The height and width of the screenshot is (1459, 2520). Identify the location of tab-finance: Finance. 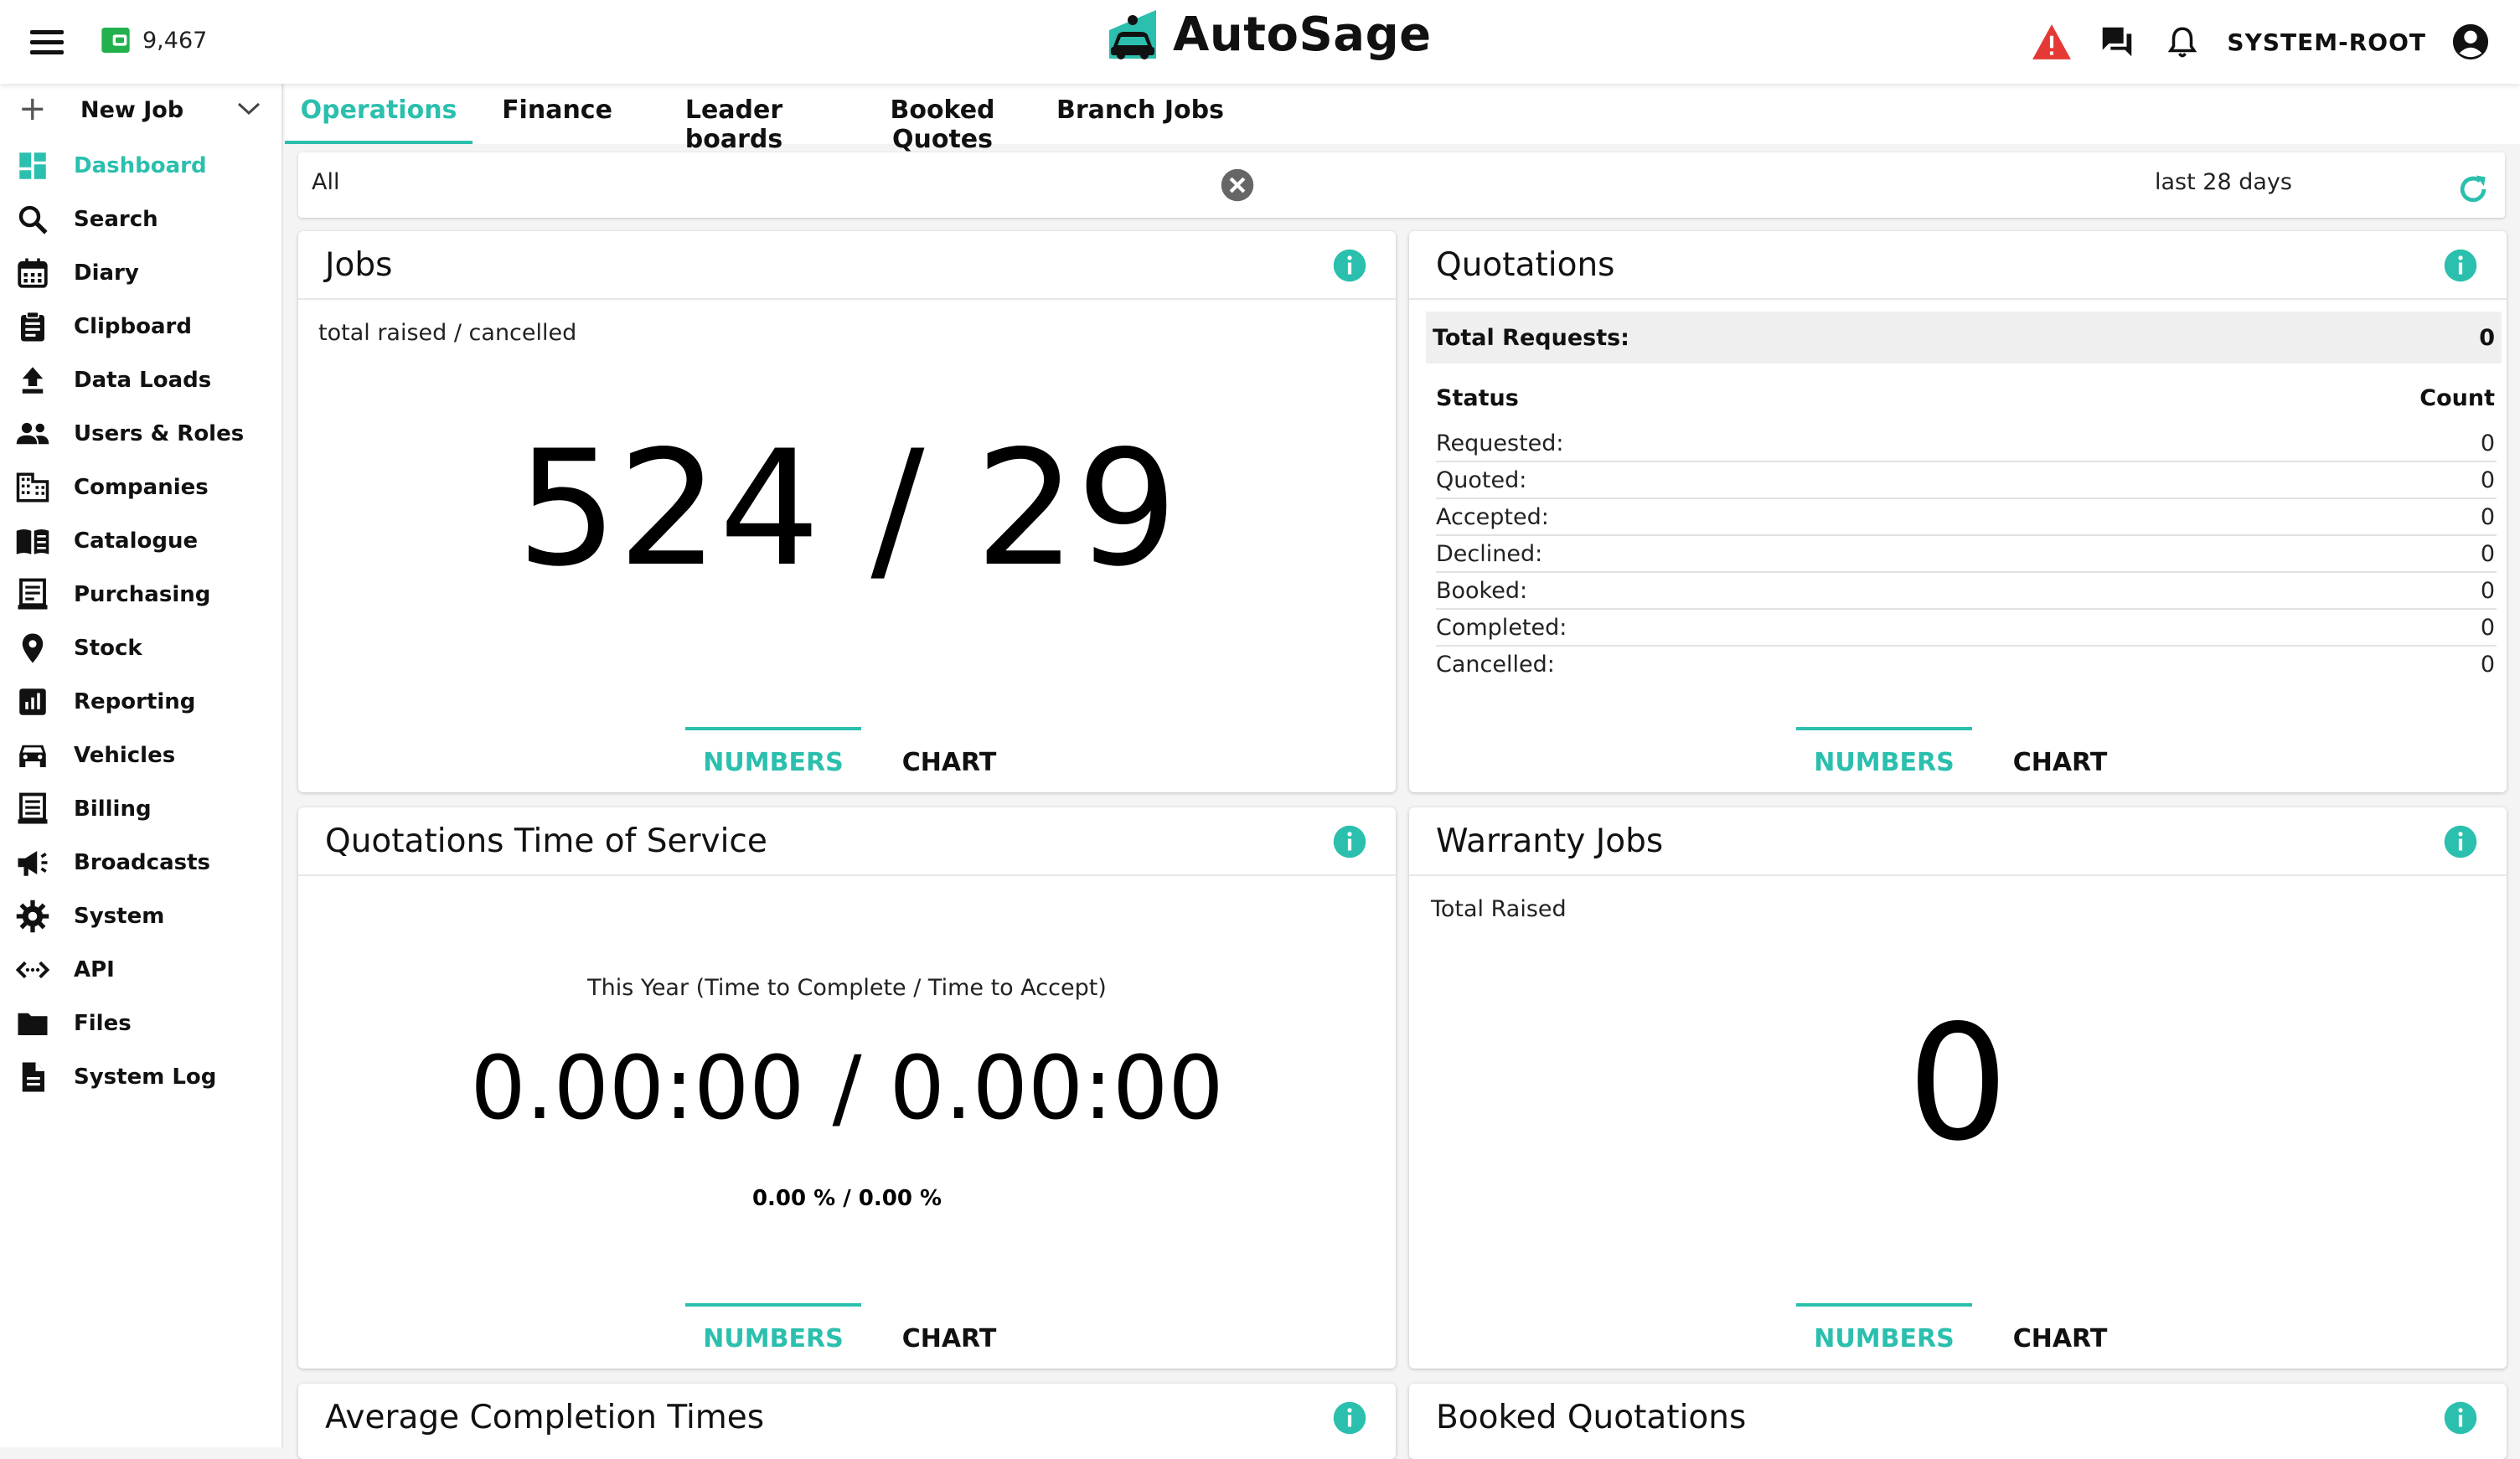
(557, 120).